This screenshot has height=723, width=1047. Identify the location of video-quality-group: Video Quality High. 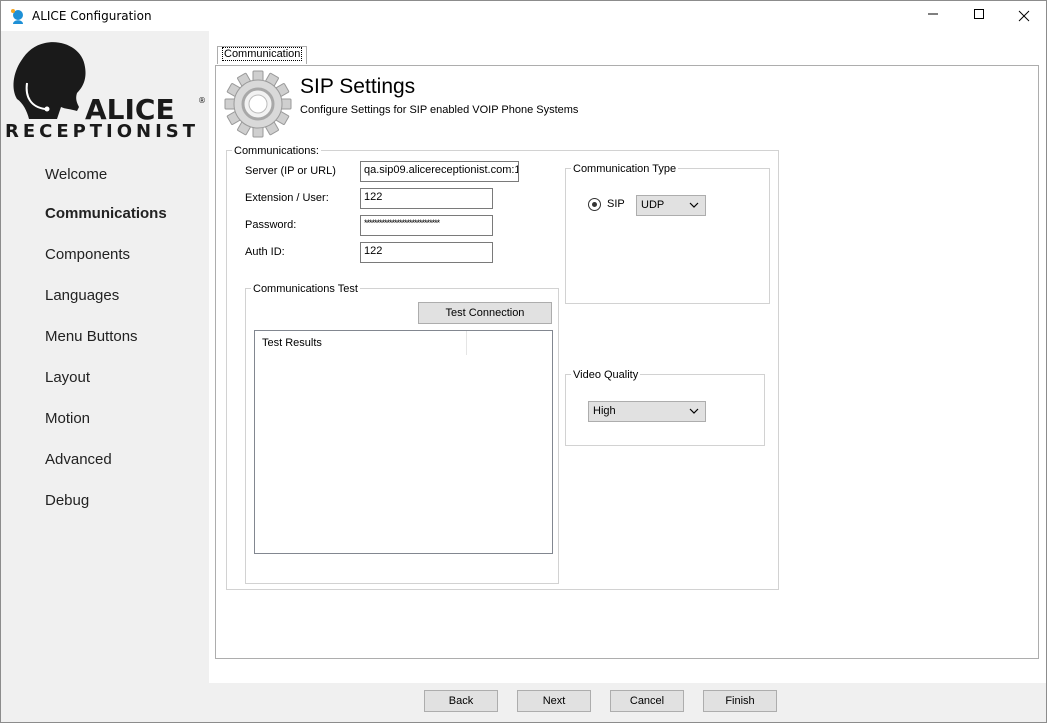
(665, 407).